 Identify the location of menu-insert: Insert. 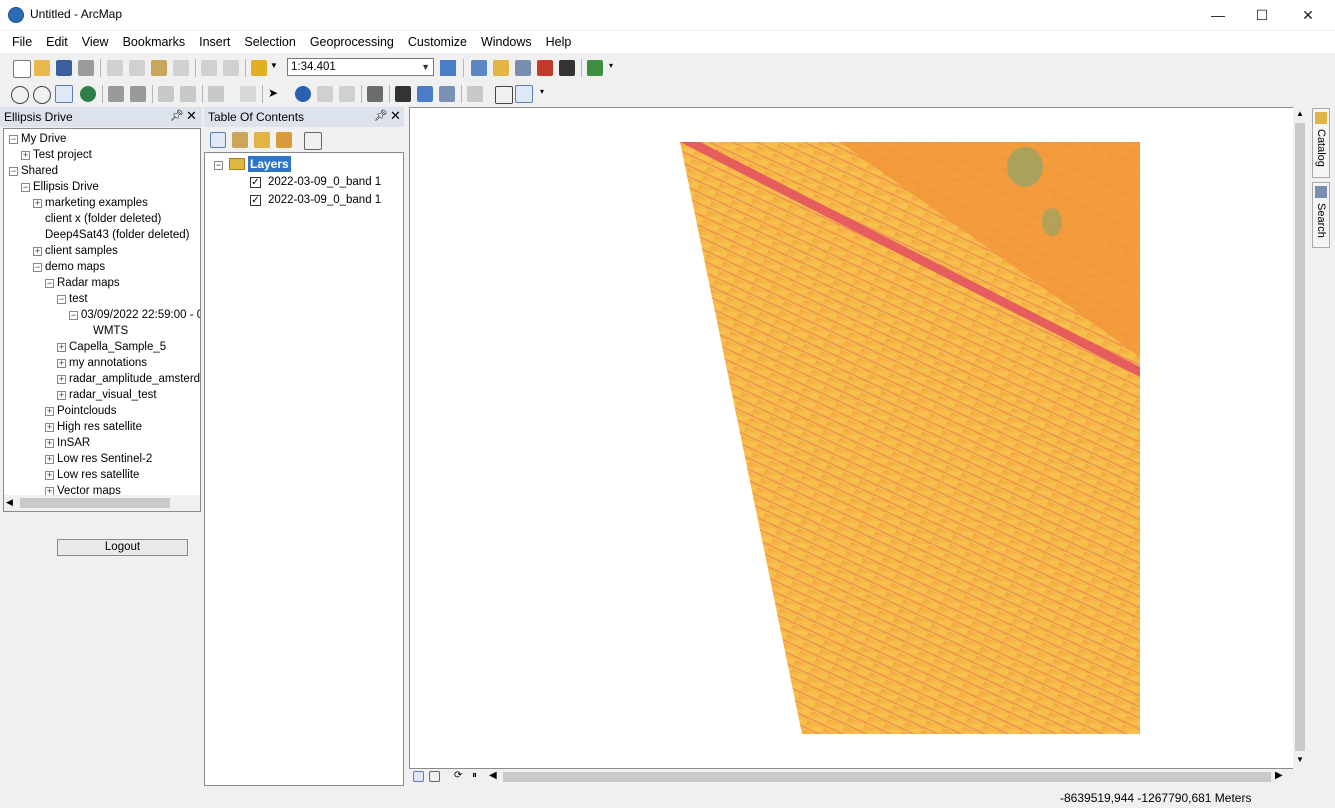
(214, 42).